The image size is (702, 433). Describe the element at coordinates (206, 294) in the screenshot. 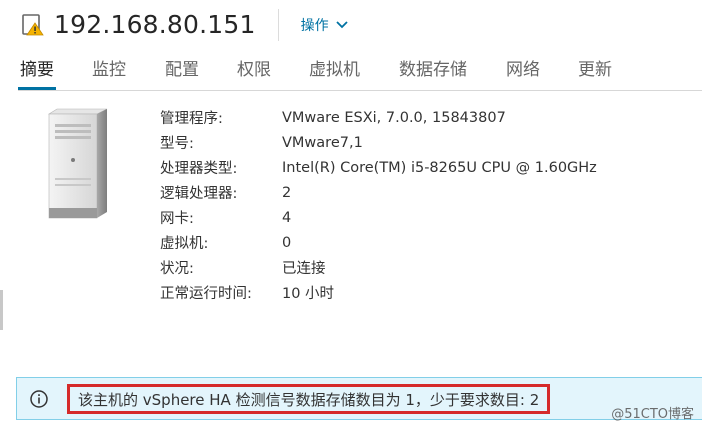

I see `summary-label: 正常运行时间:` at that location.